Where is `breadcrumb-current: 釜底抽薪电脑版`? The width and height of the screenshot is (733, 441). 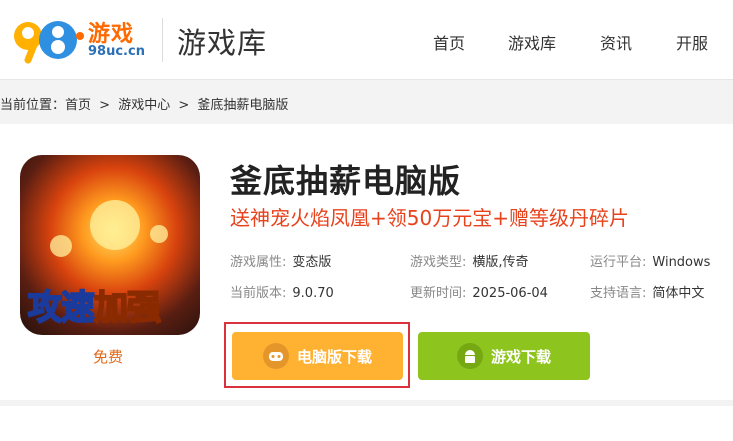
breadcrumb-current: 釜底抽薪电脑版 is located at coordinates (243, 105).